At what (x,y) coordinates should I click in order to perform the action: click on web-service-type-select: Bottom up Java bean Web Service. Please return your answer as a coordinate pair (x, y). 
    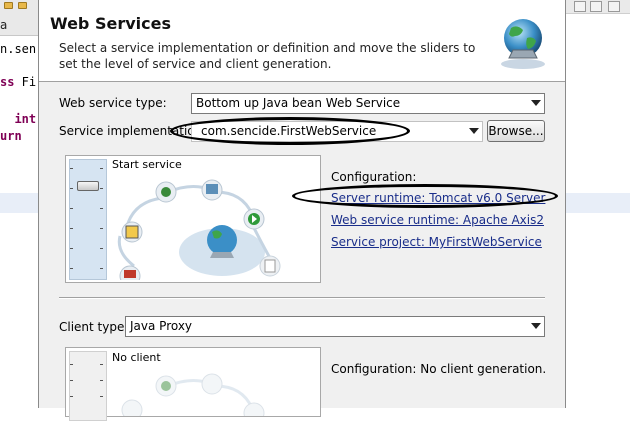
    Looking at the image, I should click on (368, 103).